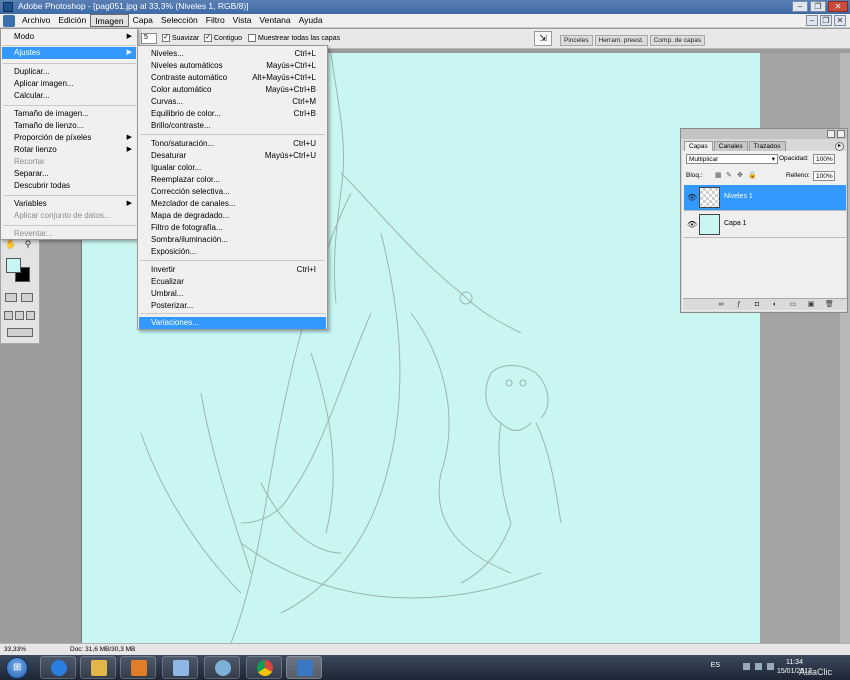 This screenshot has height=680, width=850. What do you see at coordinates (232, 90) in the screenshot?
I see `menu-item-color-automatico: Color automático Mayús+Ctrl+B` at bounding box center [232, 90].